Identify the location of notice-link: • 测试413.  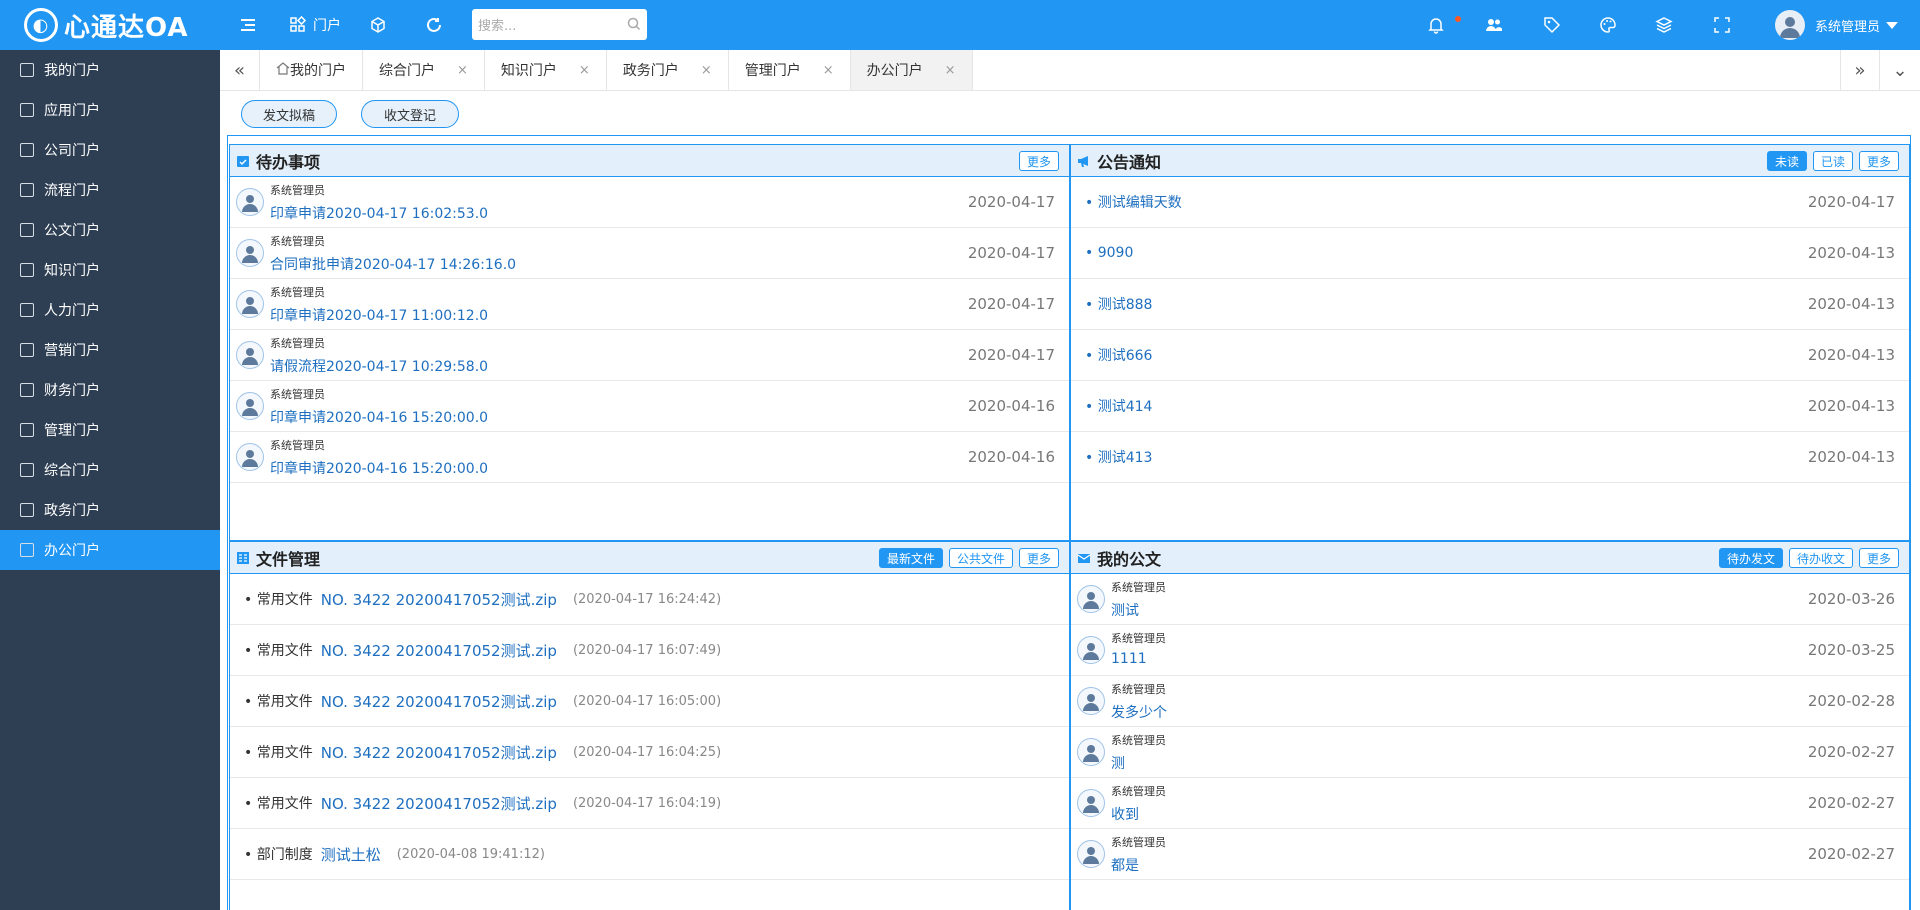
(1118, 457).